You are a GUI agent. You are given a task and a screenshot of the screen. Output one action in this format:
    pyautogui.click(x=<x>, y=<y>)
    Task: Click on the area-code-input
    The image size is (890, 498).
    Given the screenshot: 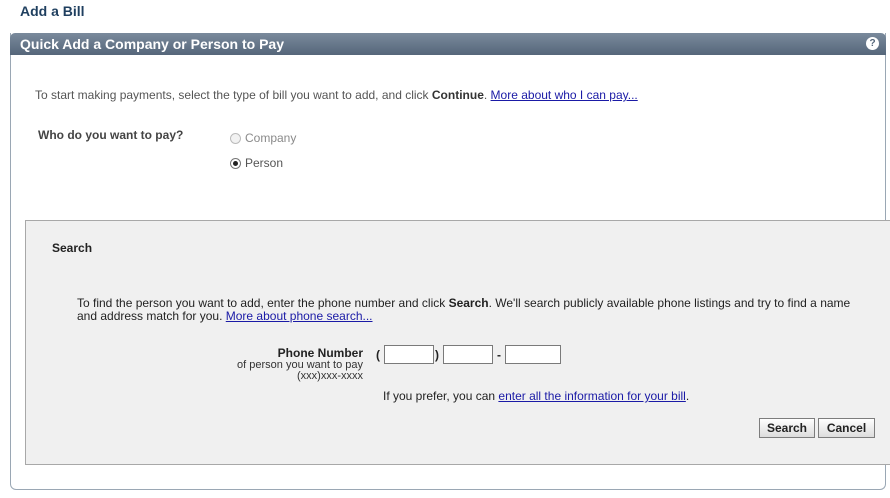 What is the action you would take?
    pyautogui.click(x=409, y=354)
    